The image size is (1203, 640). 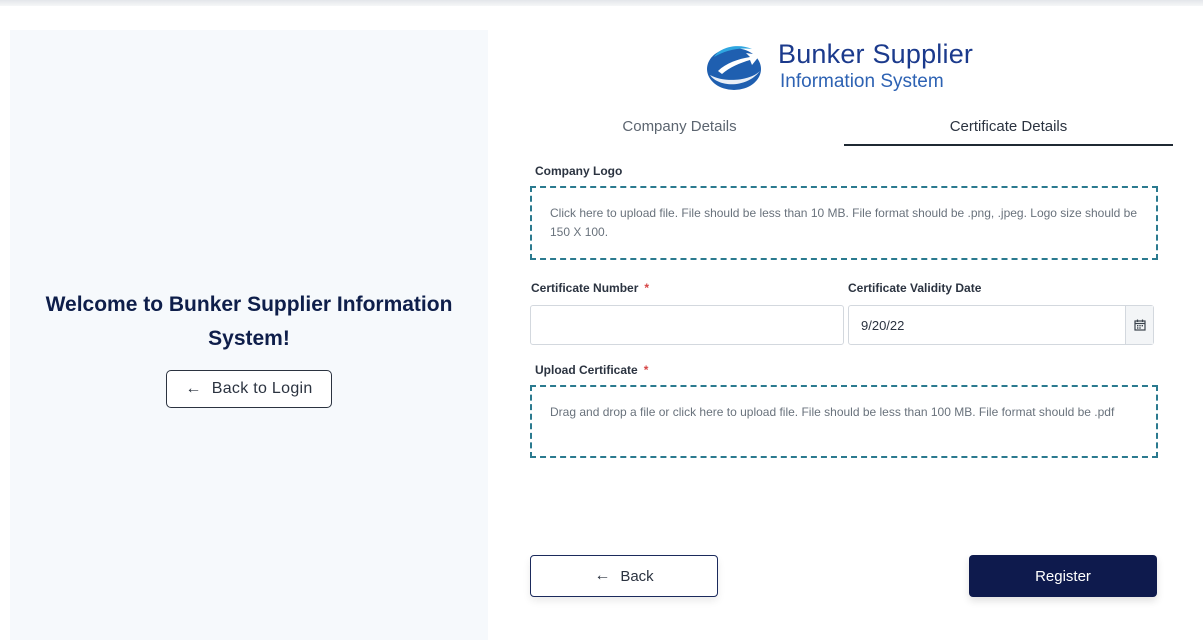 I want to click on tab-company-details: Company Details, so click(x=679, y=129).